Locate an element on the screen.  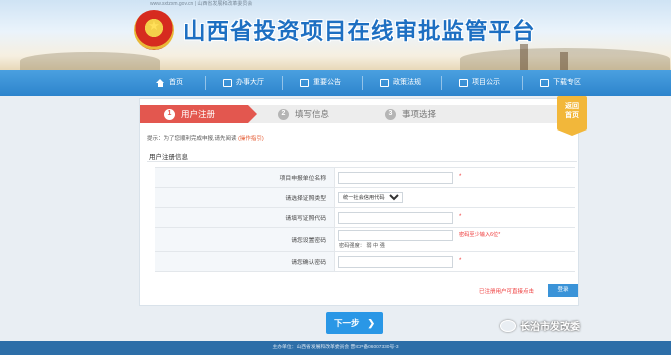
step-fill-info: 2 填写信息 is located at coordinates (303, 114).